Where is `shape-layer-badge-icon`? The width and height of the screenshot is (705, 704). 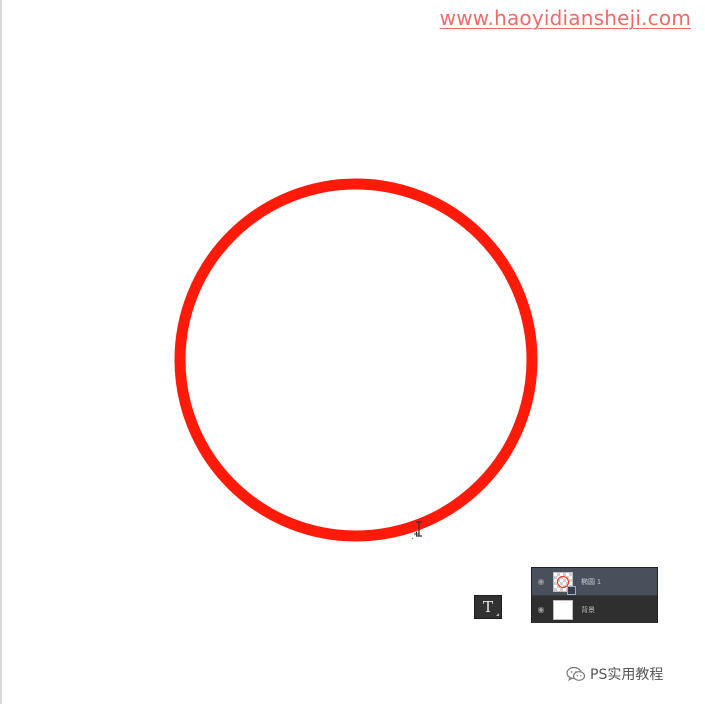
shape-layer-badge-icon is located at coordinates (571, 590).